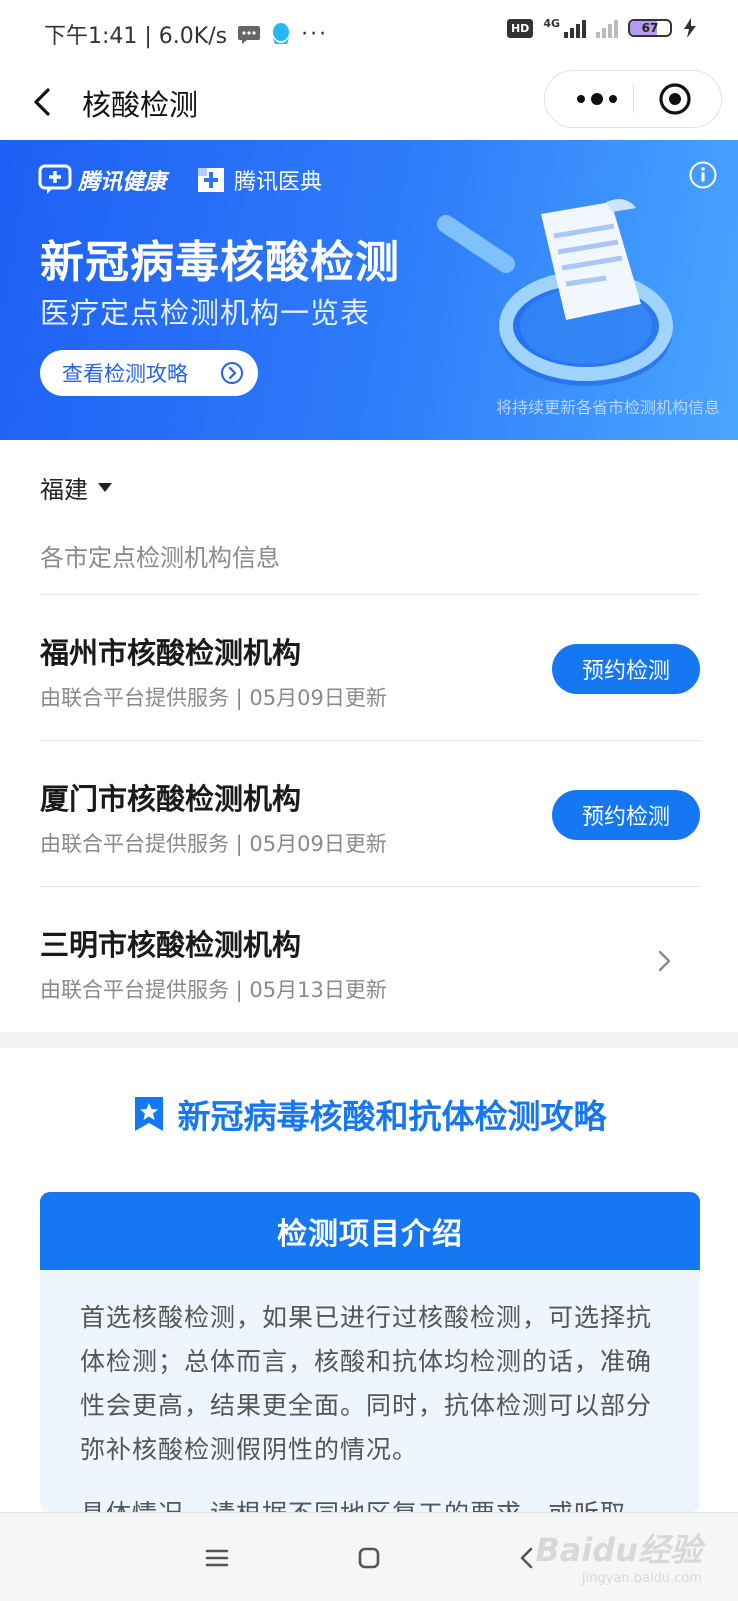 This screenshot has width=738, height=1601. I want to click on battery-level: 67, so click(650, 28).